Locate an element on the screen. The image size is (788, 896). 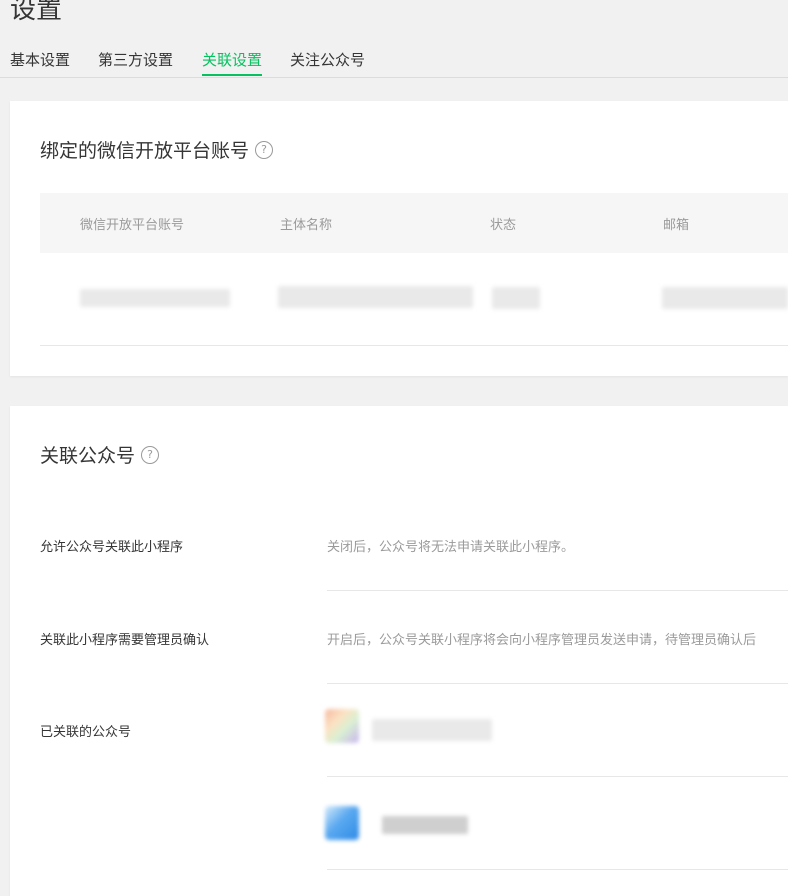
column-header-status: 状态 is located at coordinates (503, 225).